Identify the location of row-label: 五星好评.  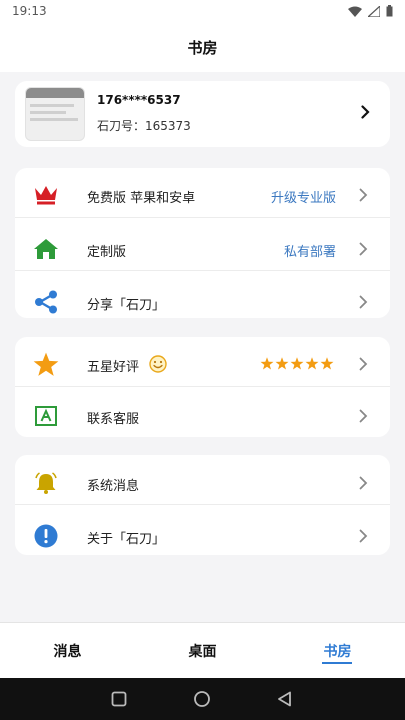
(113, 367).